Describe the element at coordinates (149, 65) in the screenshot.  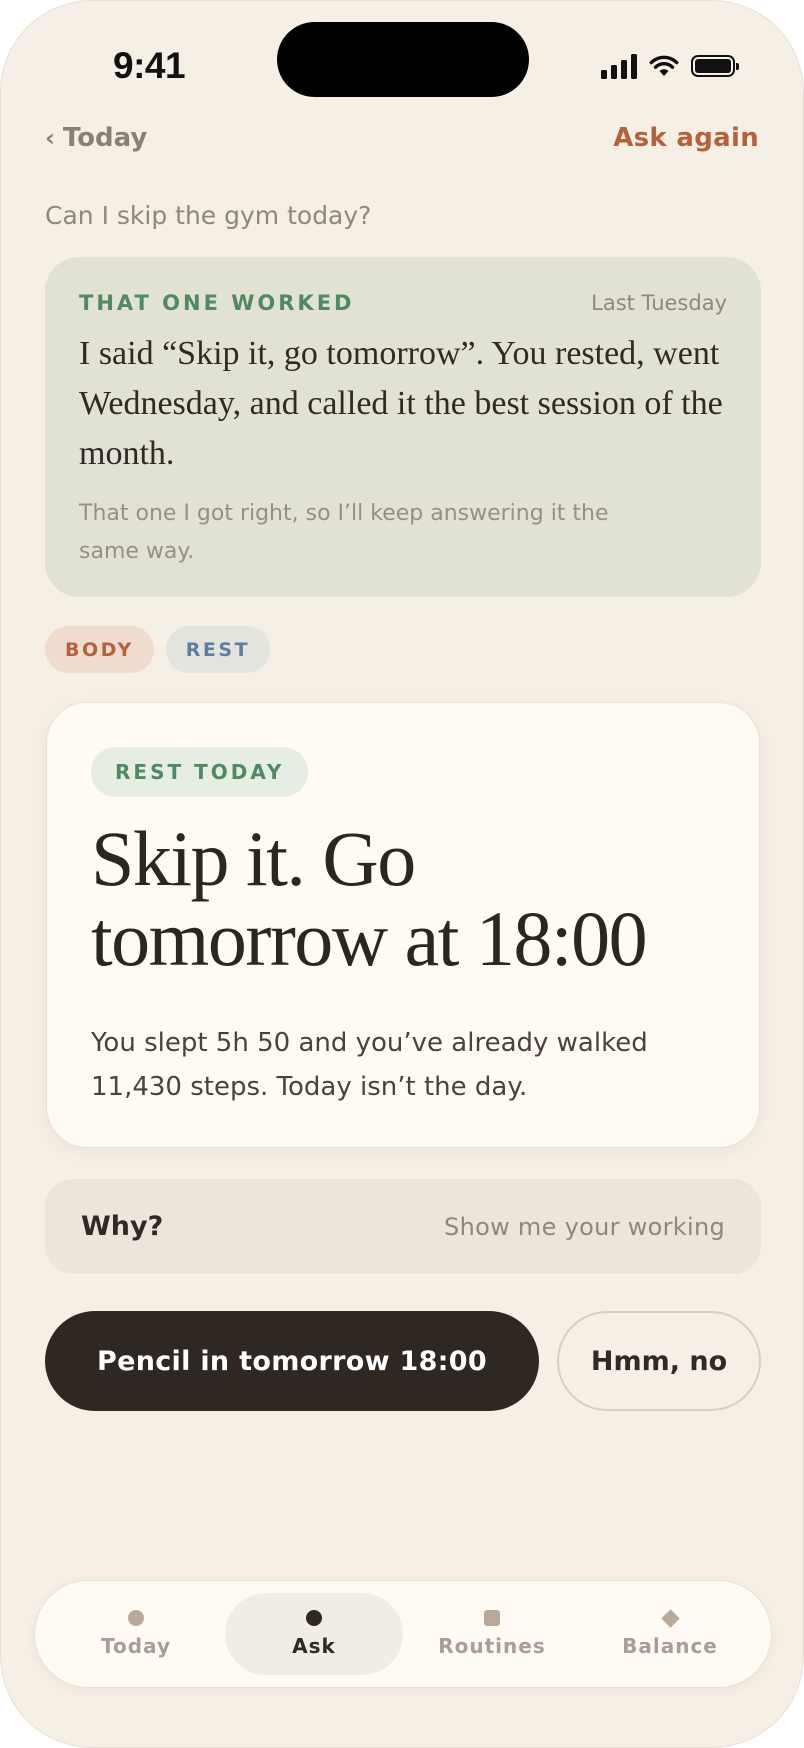
I see `status-time: 9:41` at that location.